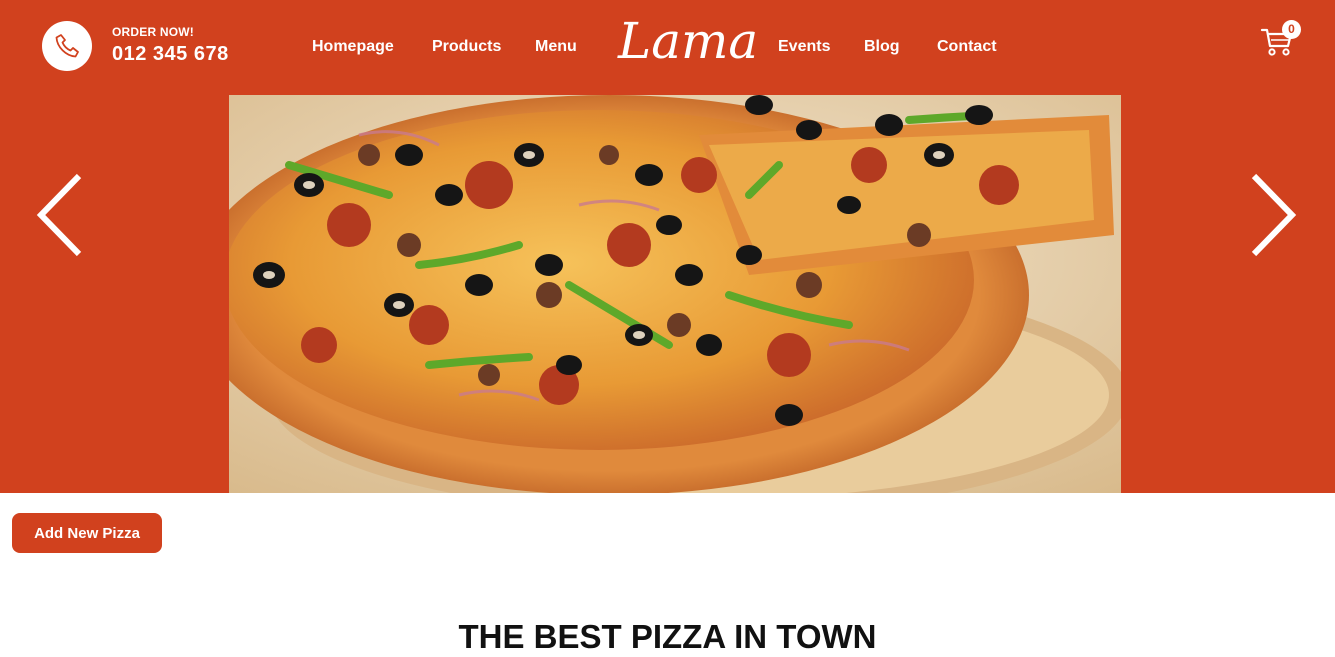  What do you see at coordinates (556, 47) in the screenshot?
I see `nav-menu: Menu` at bounding box center [556, 47].